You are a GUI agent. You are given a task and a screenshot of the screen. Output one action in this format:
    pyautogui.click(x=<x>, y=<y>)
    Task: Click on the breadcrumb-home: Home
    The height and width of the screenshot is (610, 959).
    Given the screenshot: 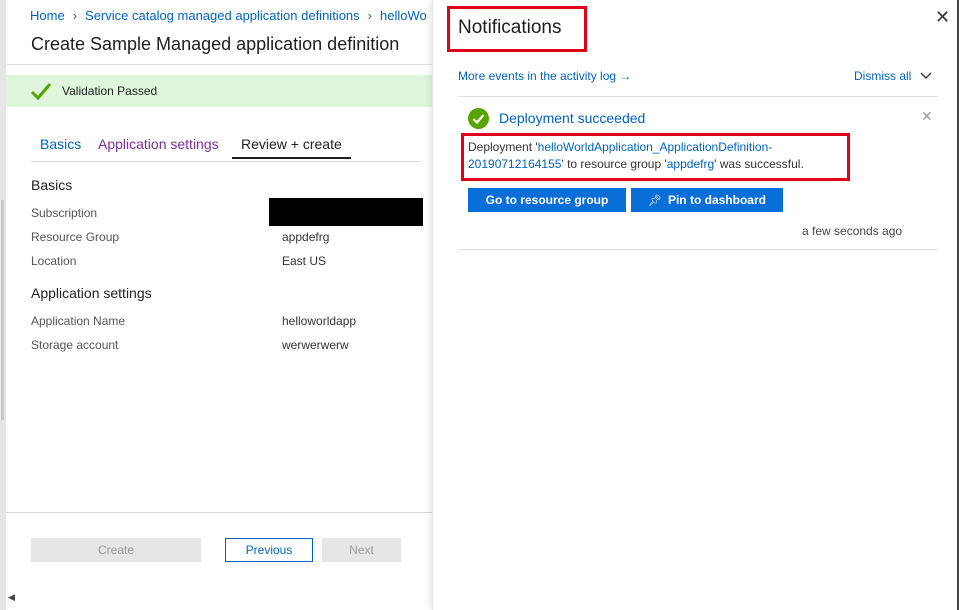 What is the action you would take?
    pyautogui.click(x=47, y=15)
    